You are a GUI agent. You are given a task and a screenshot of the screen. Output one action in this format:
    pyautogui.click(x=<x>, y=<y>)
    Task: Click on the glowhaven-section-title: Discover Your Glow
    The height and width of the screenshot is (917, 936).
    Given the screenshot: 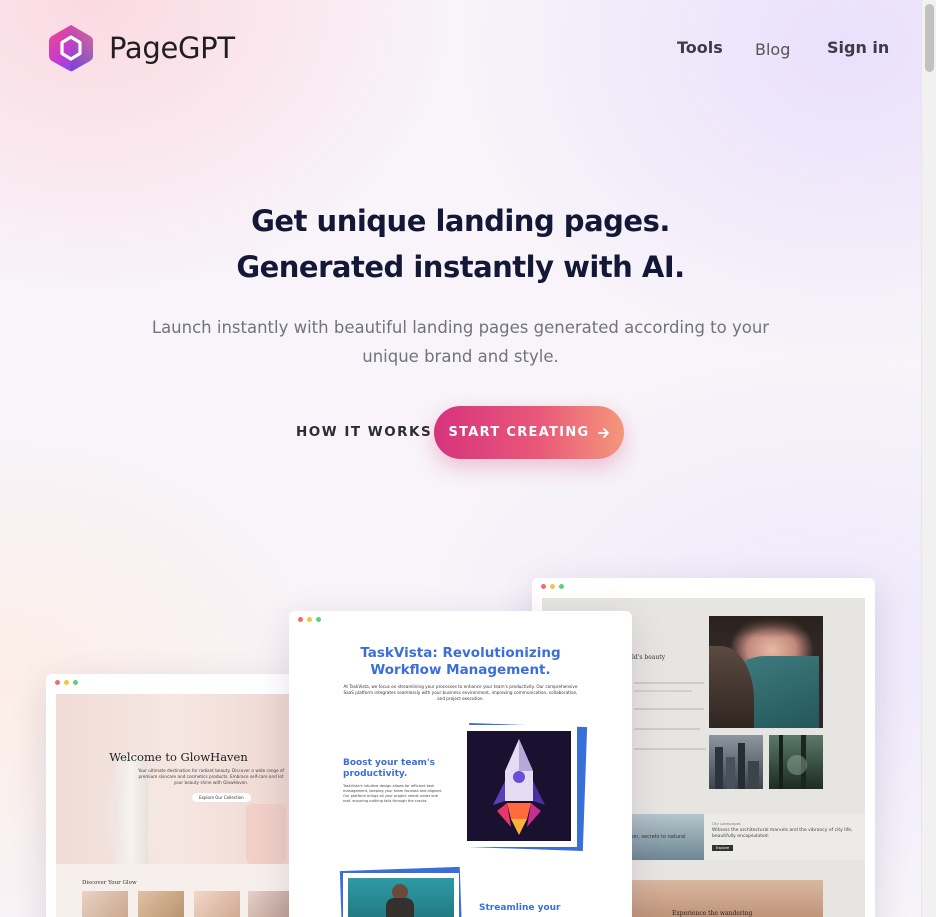 What is the action you would take?
    pyautogui.click(x=109, y=883)
    